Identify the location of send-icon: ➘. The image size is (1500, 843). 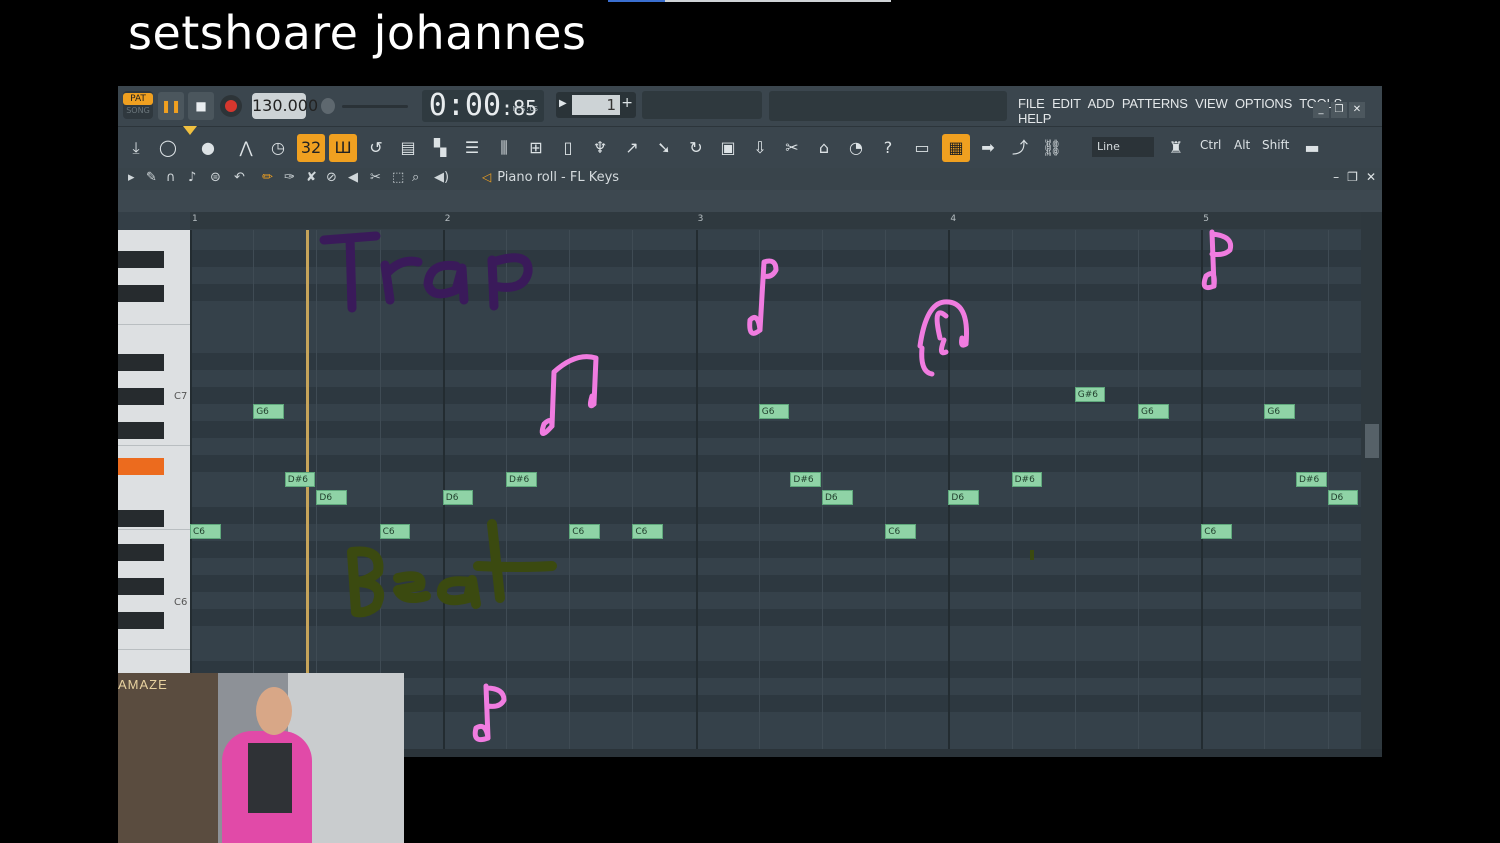
(664, 148).